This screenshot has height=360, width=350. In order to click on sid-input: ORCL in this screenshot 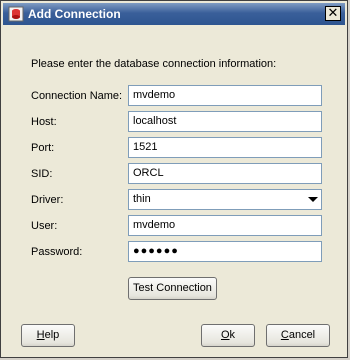, I will do `click(225, 173)`.